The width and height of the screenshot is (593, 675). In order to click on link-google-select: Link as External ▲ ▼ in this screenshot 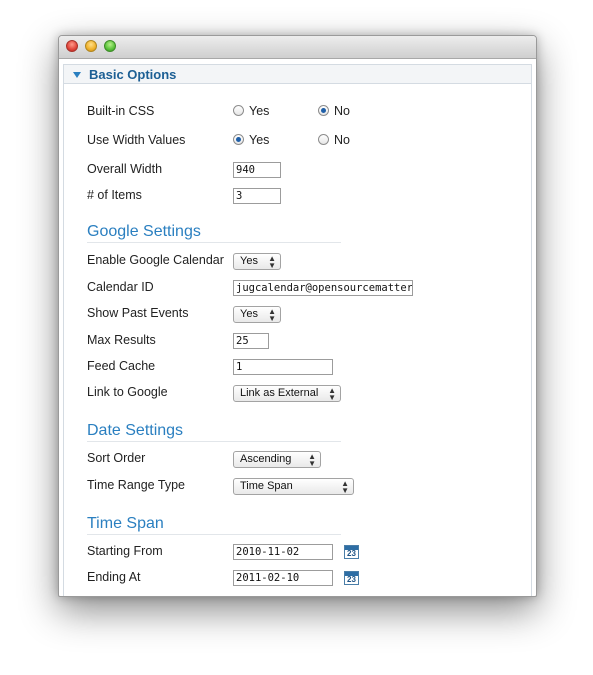, I will do `click(287, 393)`.